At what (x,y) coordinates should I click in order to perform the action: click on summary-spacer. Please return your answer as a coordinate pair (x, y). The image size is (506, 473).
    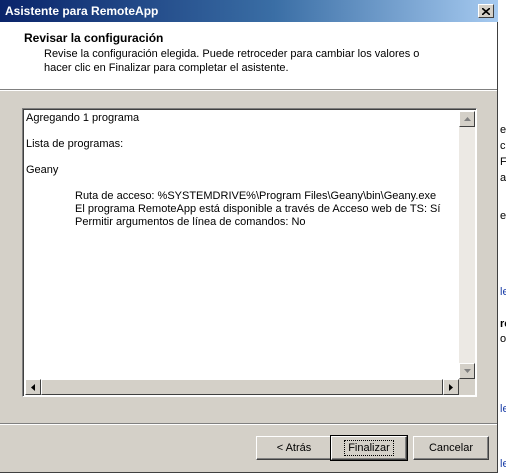
    Looking at the image, I should click on (242, 183).